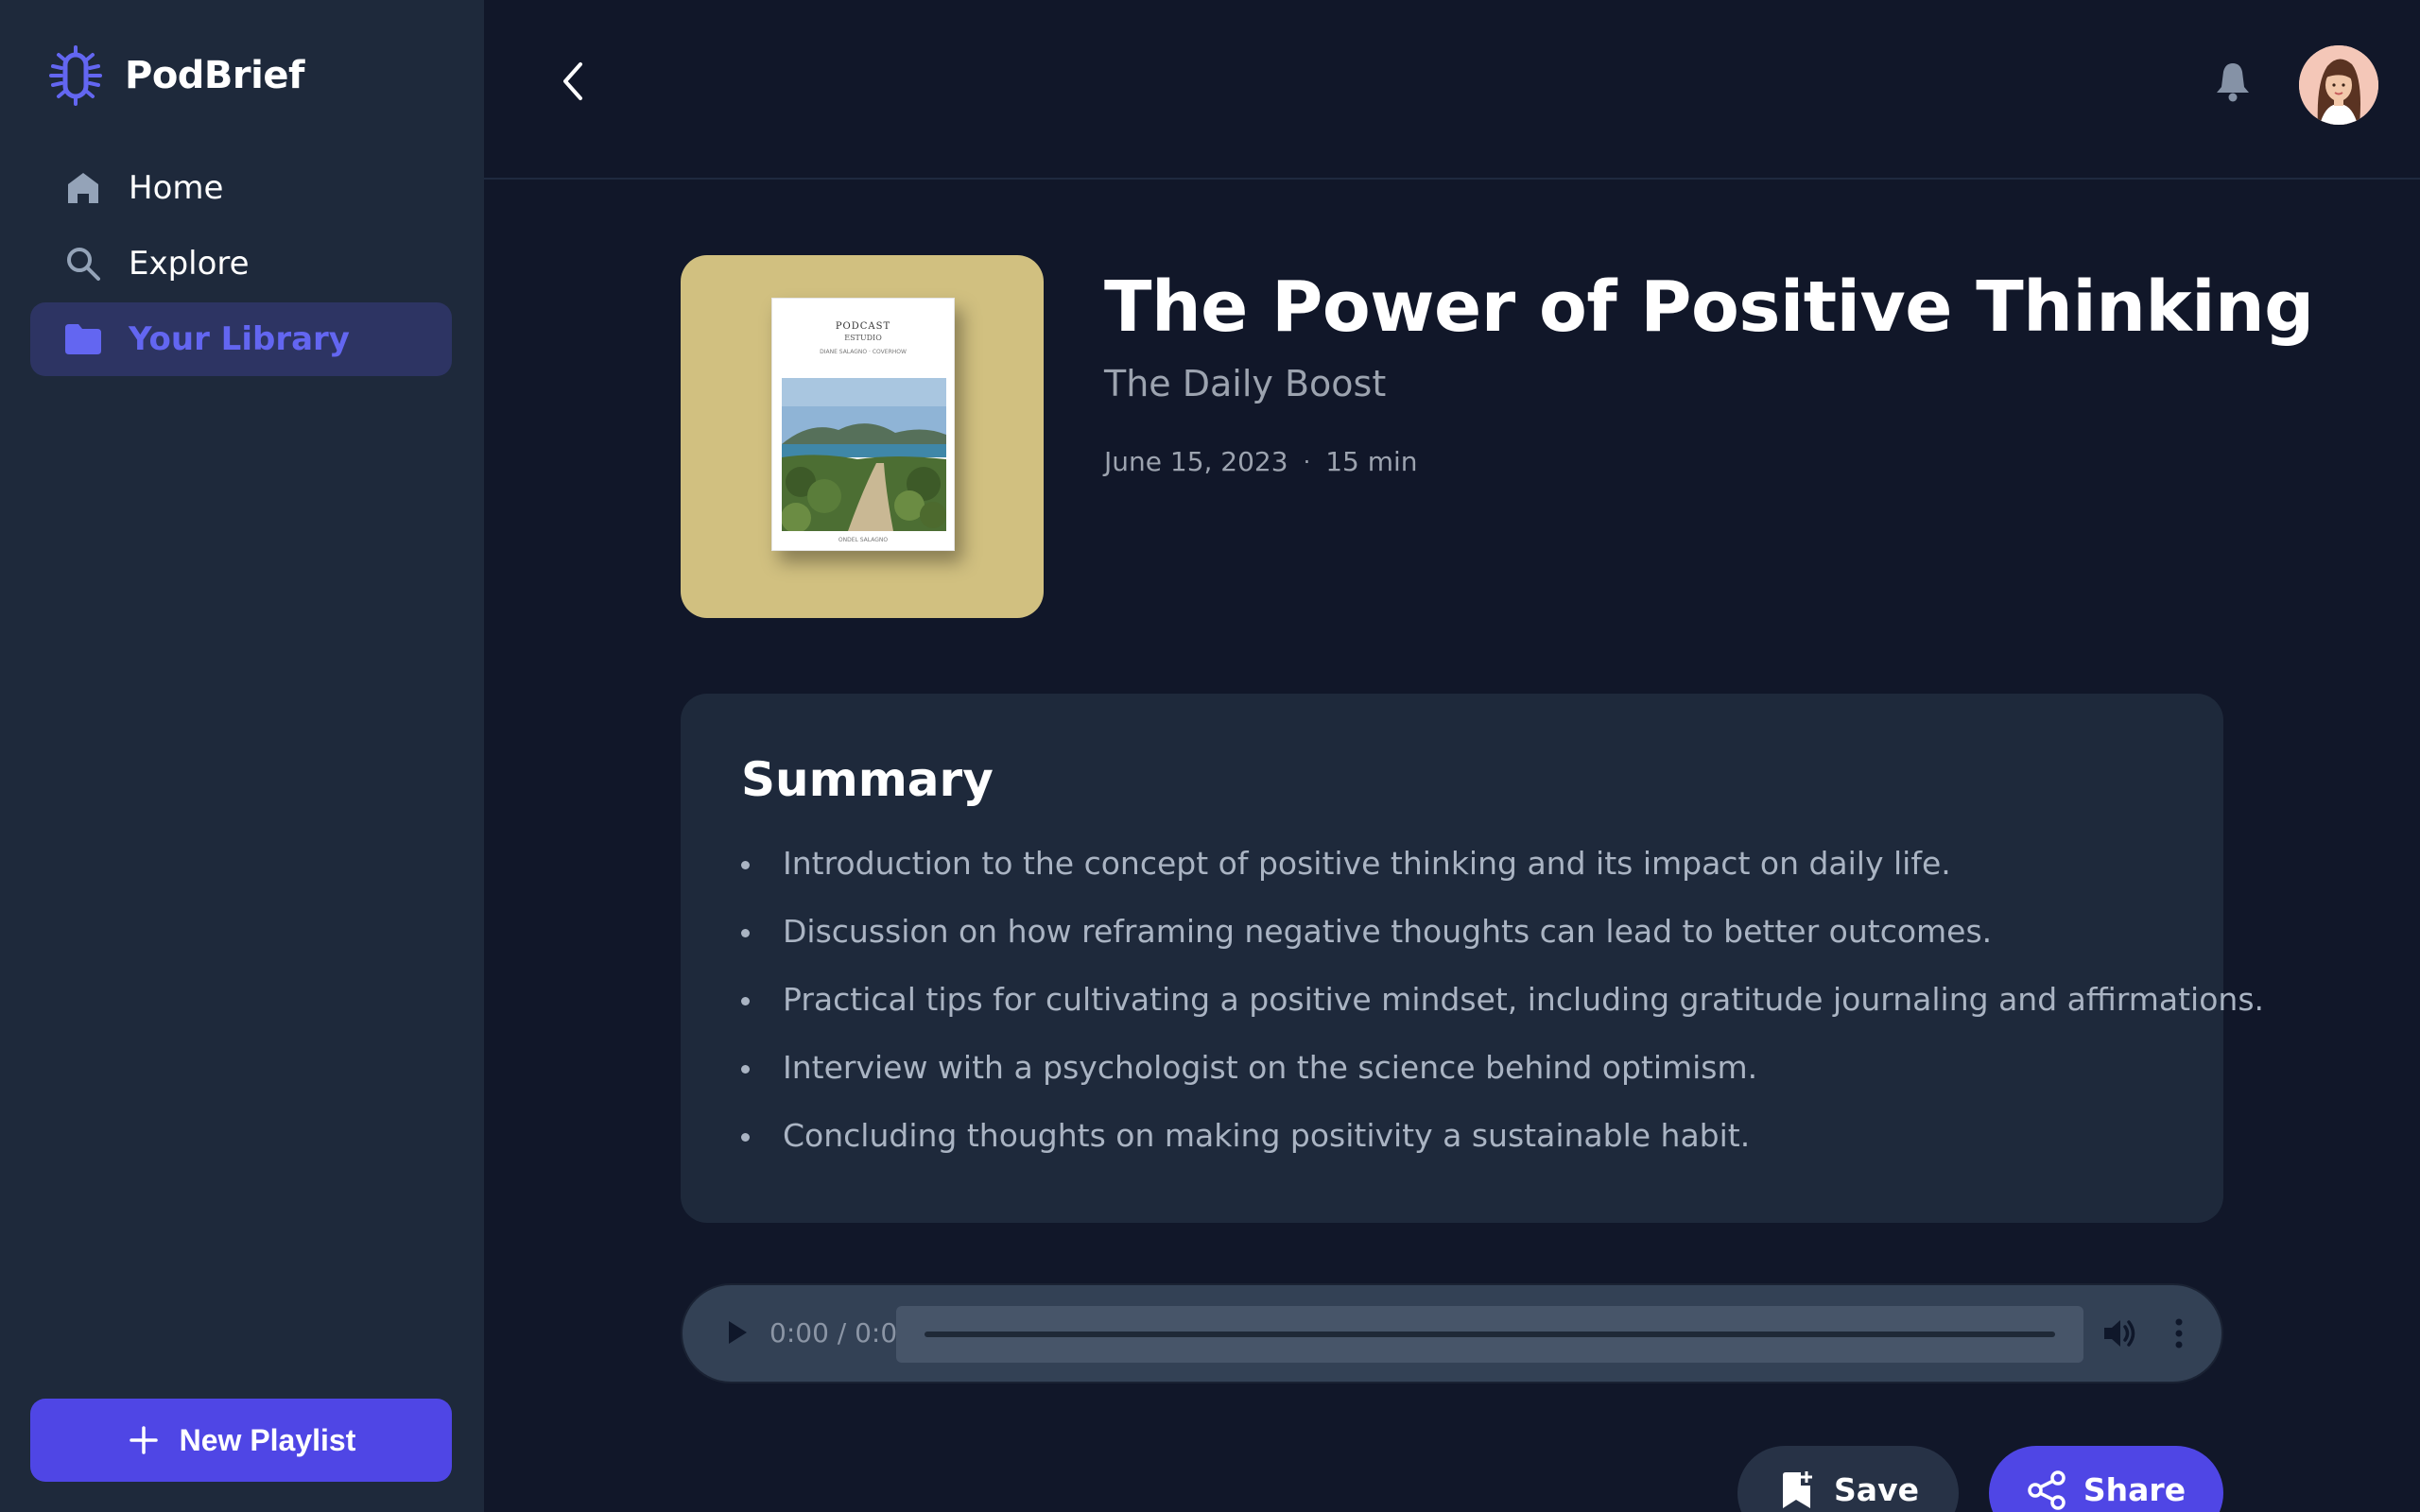  Describe the element at coordinates (83, 339) in the screenshot. I see `folder-icon` at that location.